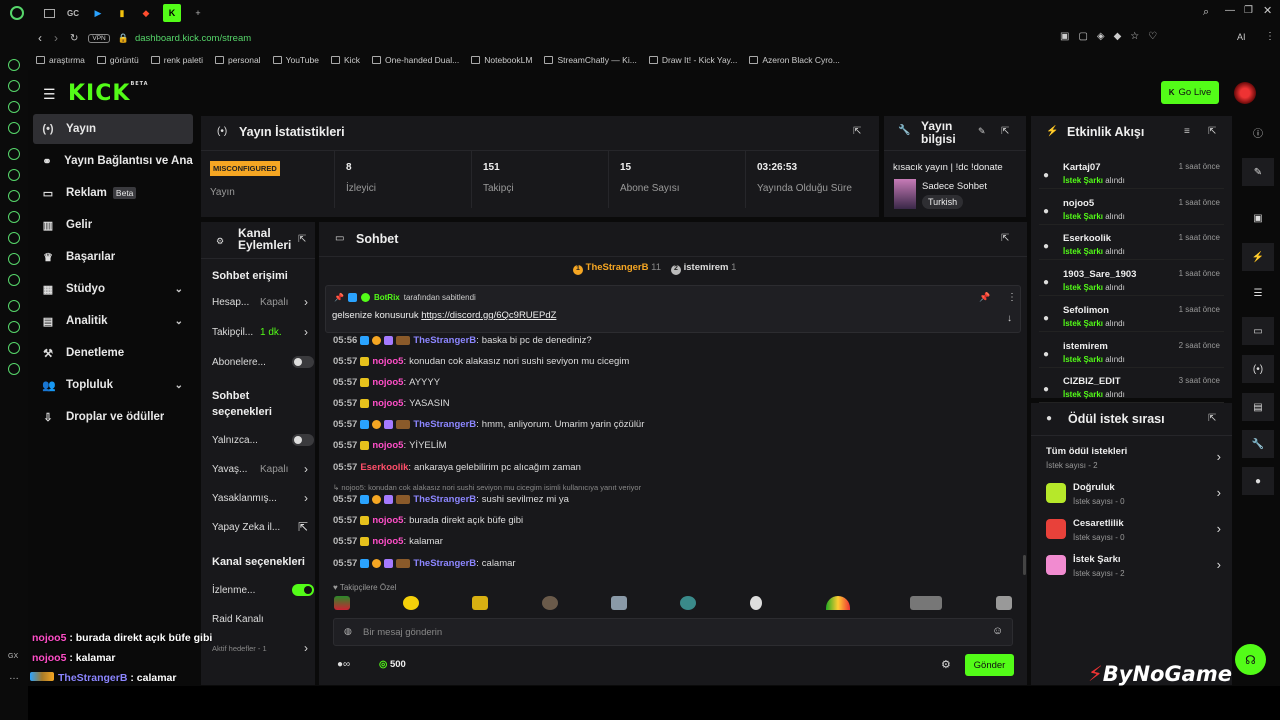 This screenshot has height=720, width=1280. I want to click on setting-row: Hesap... Kapalı ›, so click(260, 302).